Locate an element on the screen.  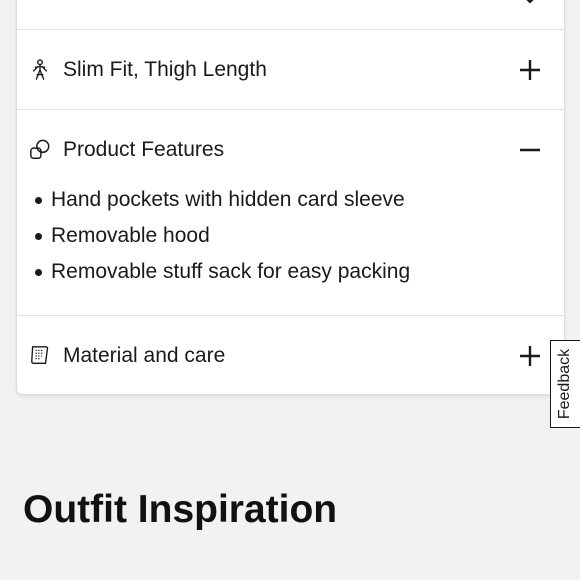
accordion-label-fit: Slim Fit, Thigh Length is located at coordinates (165, 69).